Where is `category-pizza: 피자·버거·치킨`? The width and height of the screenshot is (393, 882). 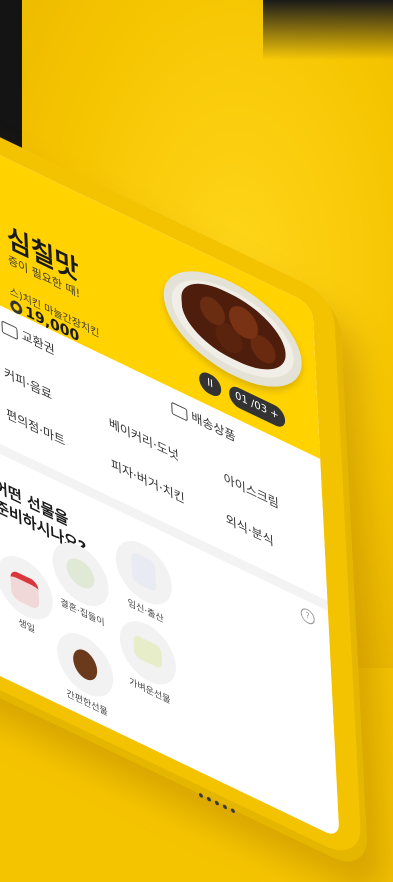
category-pizza: 피자·버거·치킨 is located at coordinates (148, 481).